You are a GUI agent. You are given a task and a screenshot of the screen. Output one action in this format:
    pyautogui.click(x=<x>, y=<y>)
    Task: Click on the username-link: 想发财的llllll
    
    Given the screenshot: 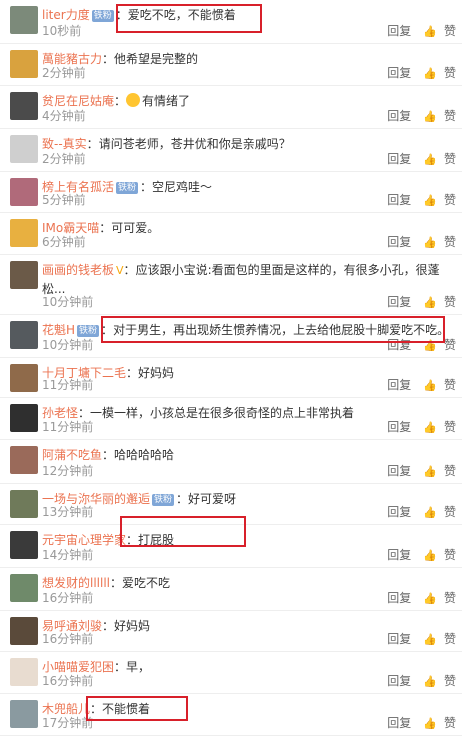 What is the action you would take?
    pyautogui.click(x=76, y=583)
    